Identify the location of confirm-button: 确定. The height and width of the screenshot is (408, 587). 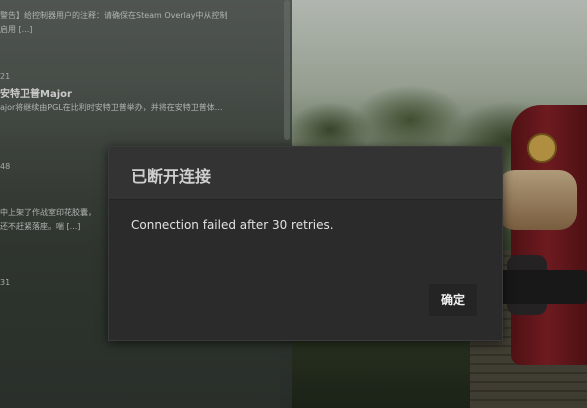
(453, 300).